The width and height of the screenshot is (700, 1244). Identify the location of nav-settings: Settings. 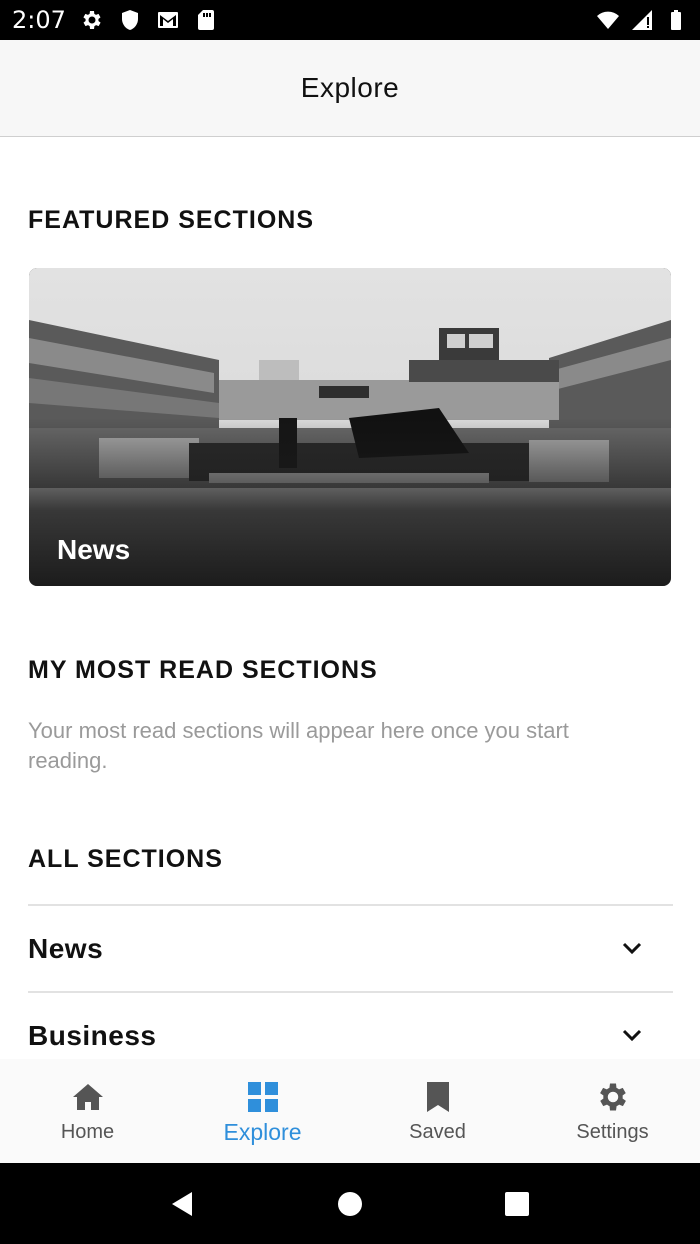
(612, 1111).